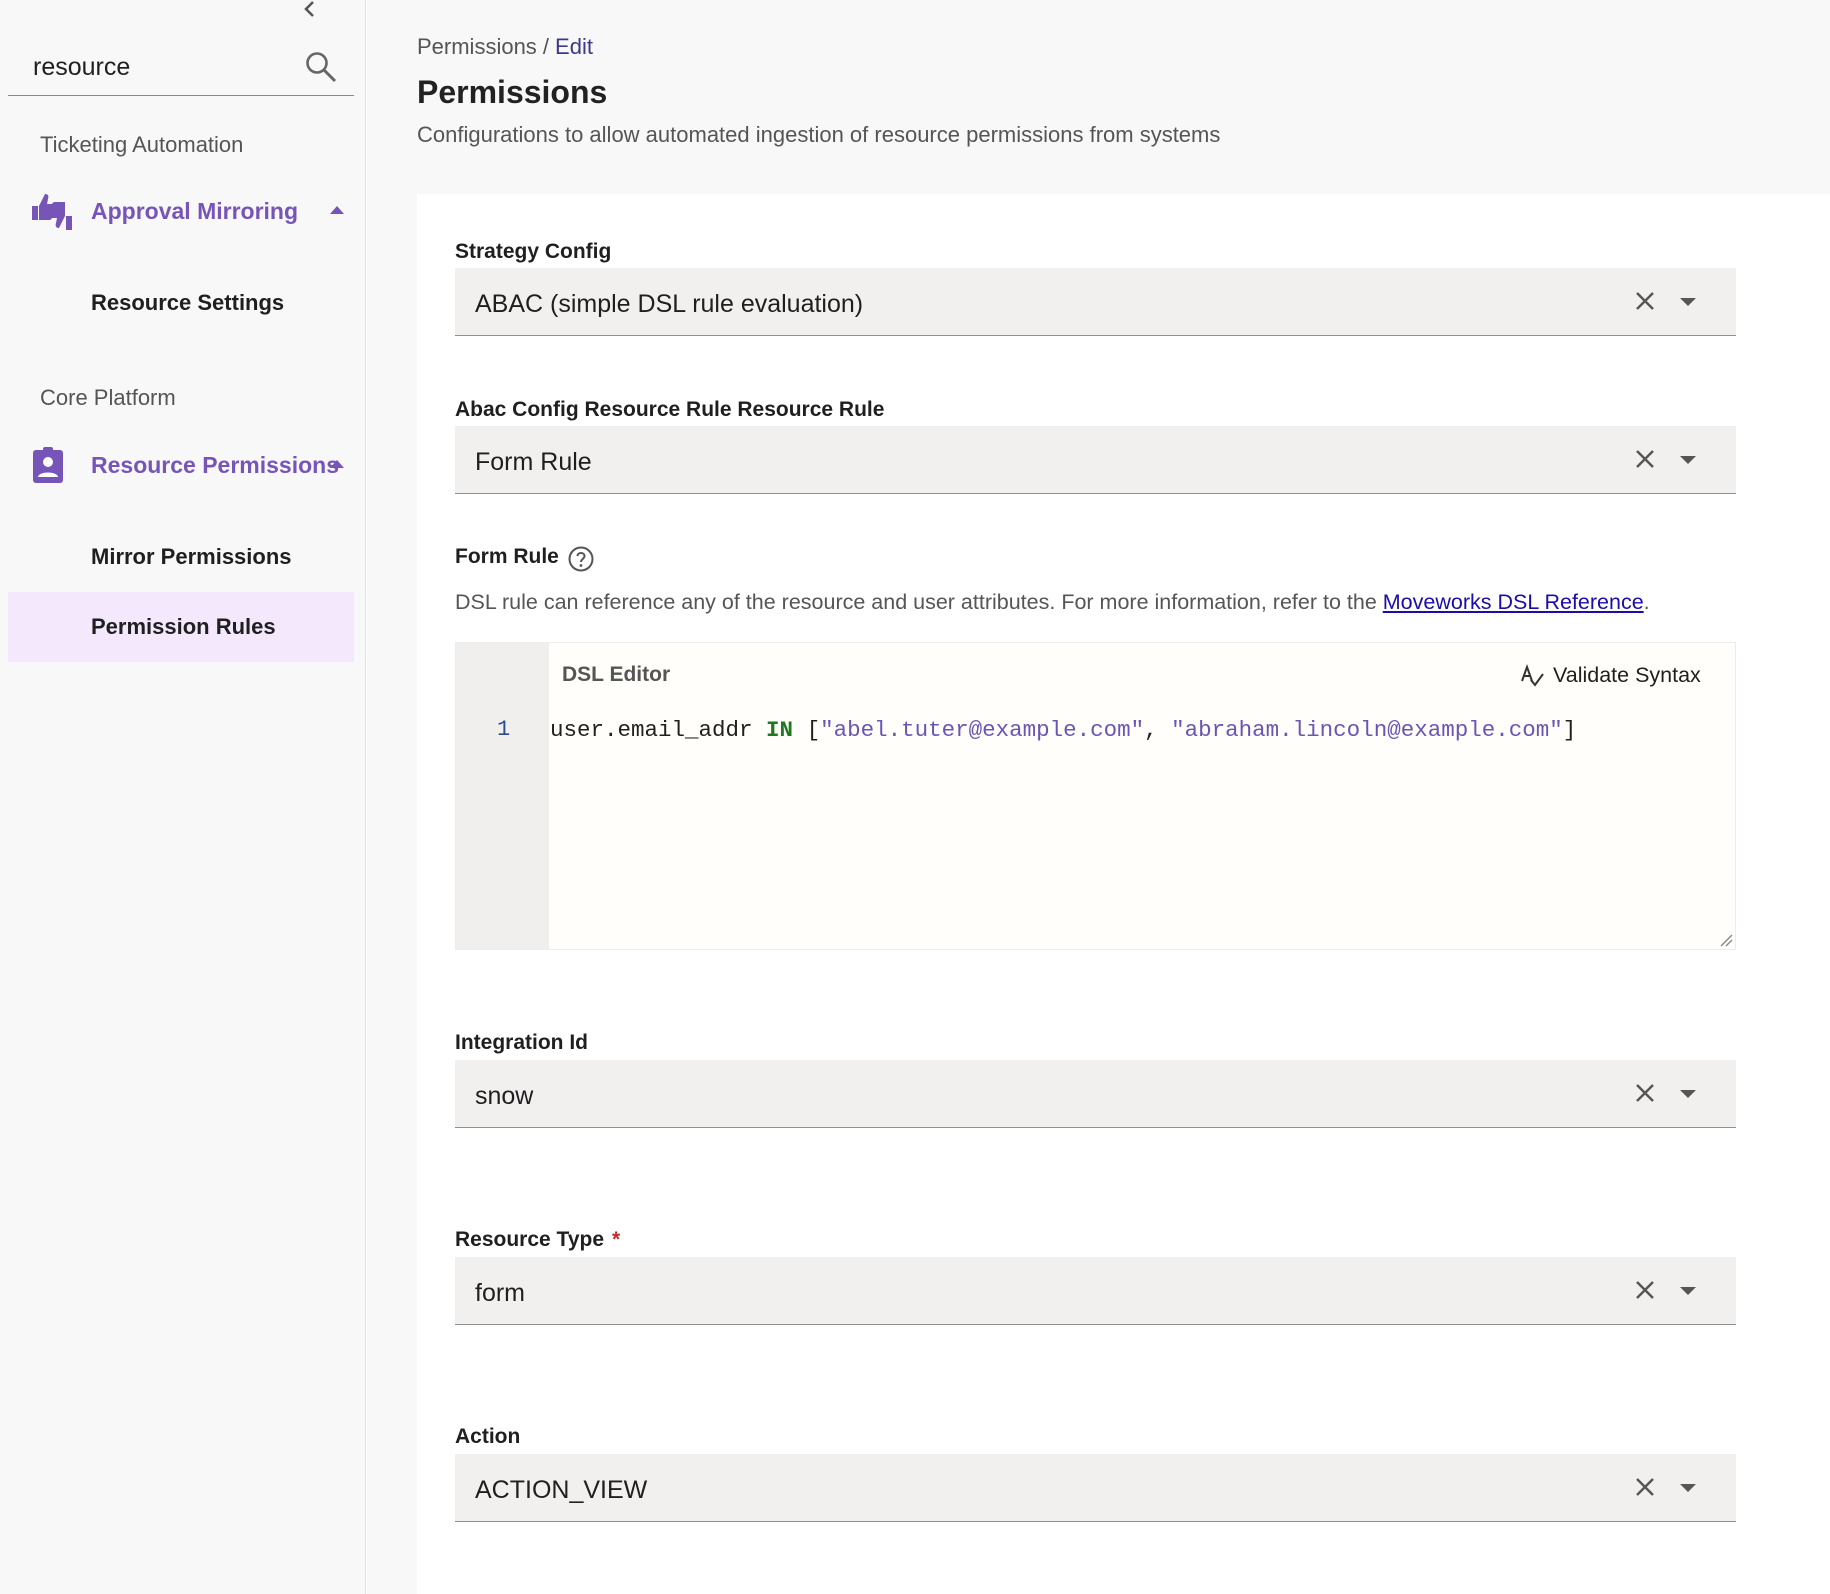 Image resolution: width=1830 pixels, height=1594 pixels. What do you see at coordinates (1367, 730) in the screenshot?
I see `code-string: "abraham.lincoln@example.com"` at bounding box center [1367, 730].